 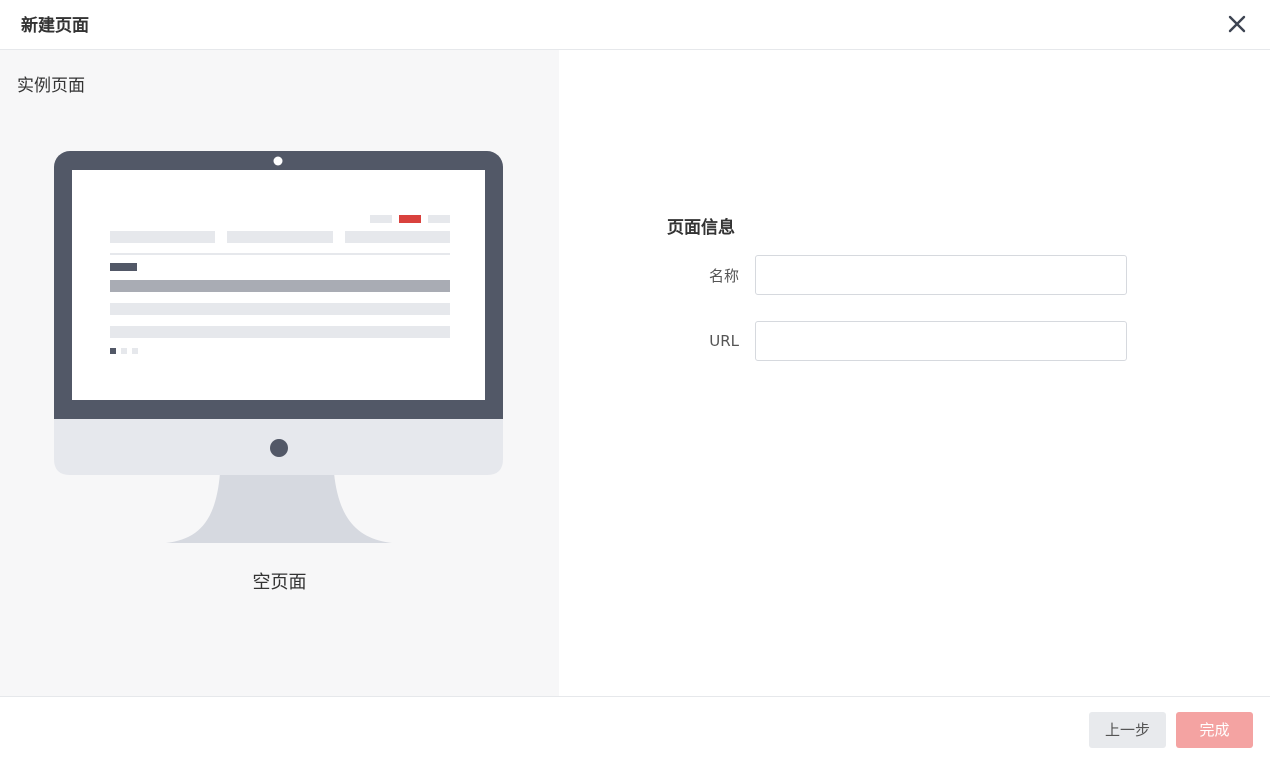 What do you see at coordinates (279, 582) in the screenshot?
I see `template-label: 空页面` at bounding box center [279, 582].